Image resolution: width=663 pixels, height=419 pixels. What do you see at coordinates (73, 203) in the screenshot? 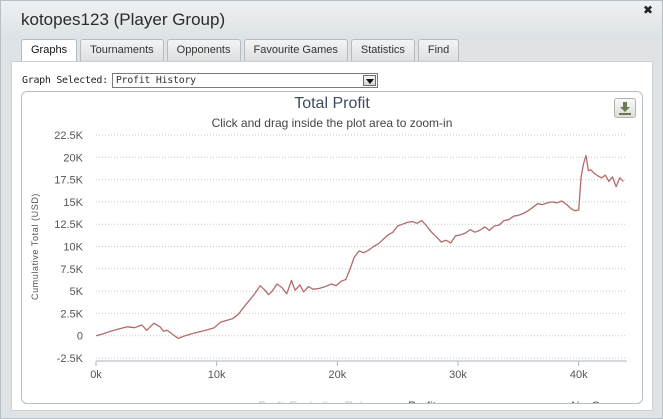
I see `y-tick-label: 15K` at bounding box center [73, 203].